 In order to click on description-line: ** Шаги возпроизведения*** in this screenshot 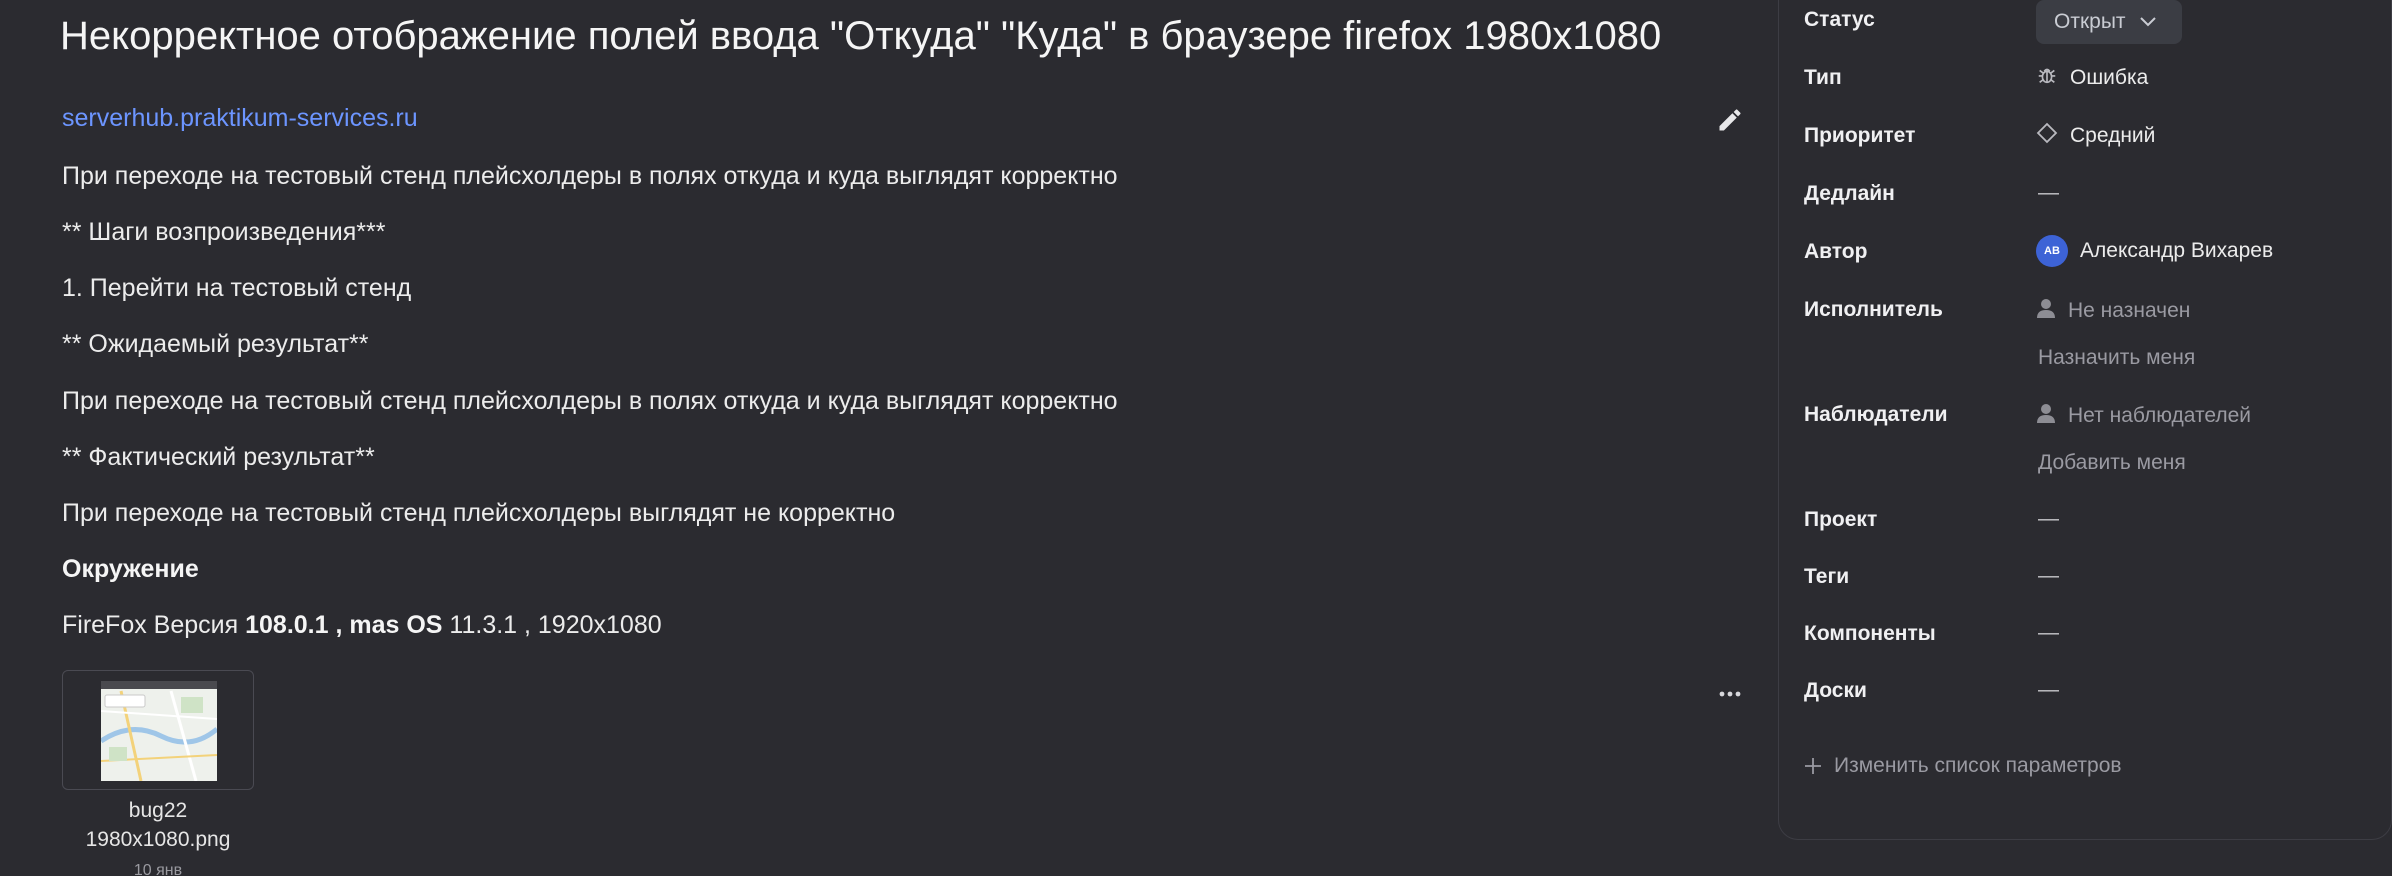, I will do `click(224, 232)`.